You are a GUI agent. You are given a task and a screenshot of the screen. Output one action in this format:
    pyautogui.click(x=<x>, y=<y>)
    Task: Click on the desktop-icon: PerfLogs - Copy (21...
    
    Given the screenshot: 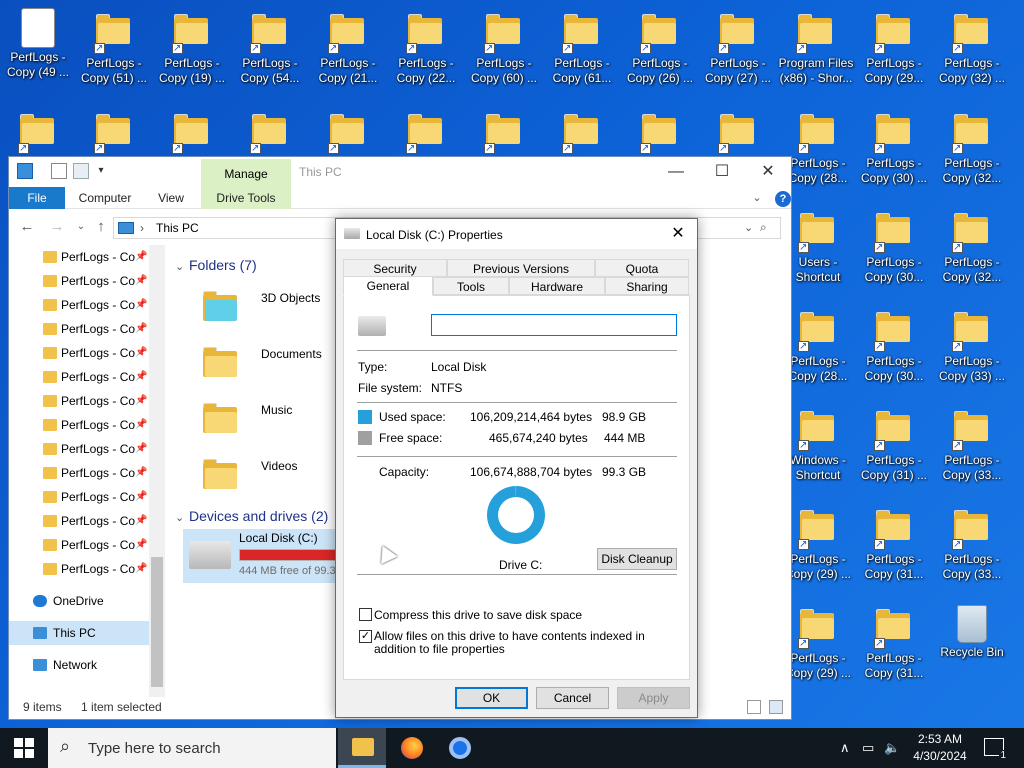 What is the action you would take?
    pyautogui.click(x=348, y=47)
    